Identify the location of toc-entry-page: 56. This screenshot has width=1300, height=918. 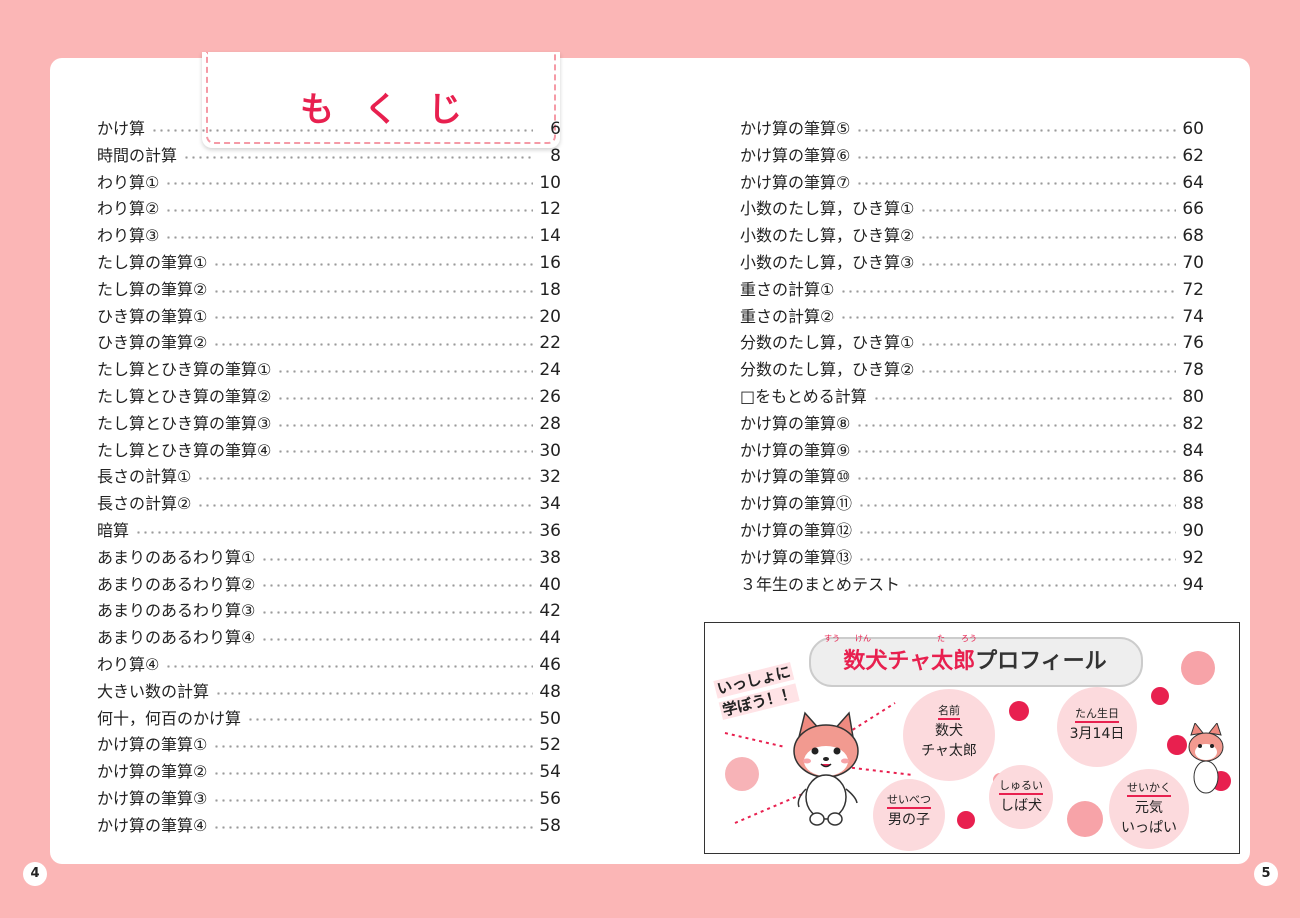
(550, 798).